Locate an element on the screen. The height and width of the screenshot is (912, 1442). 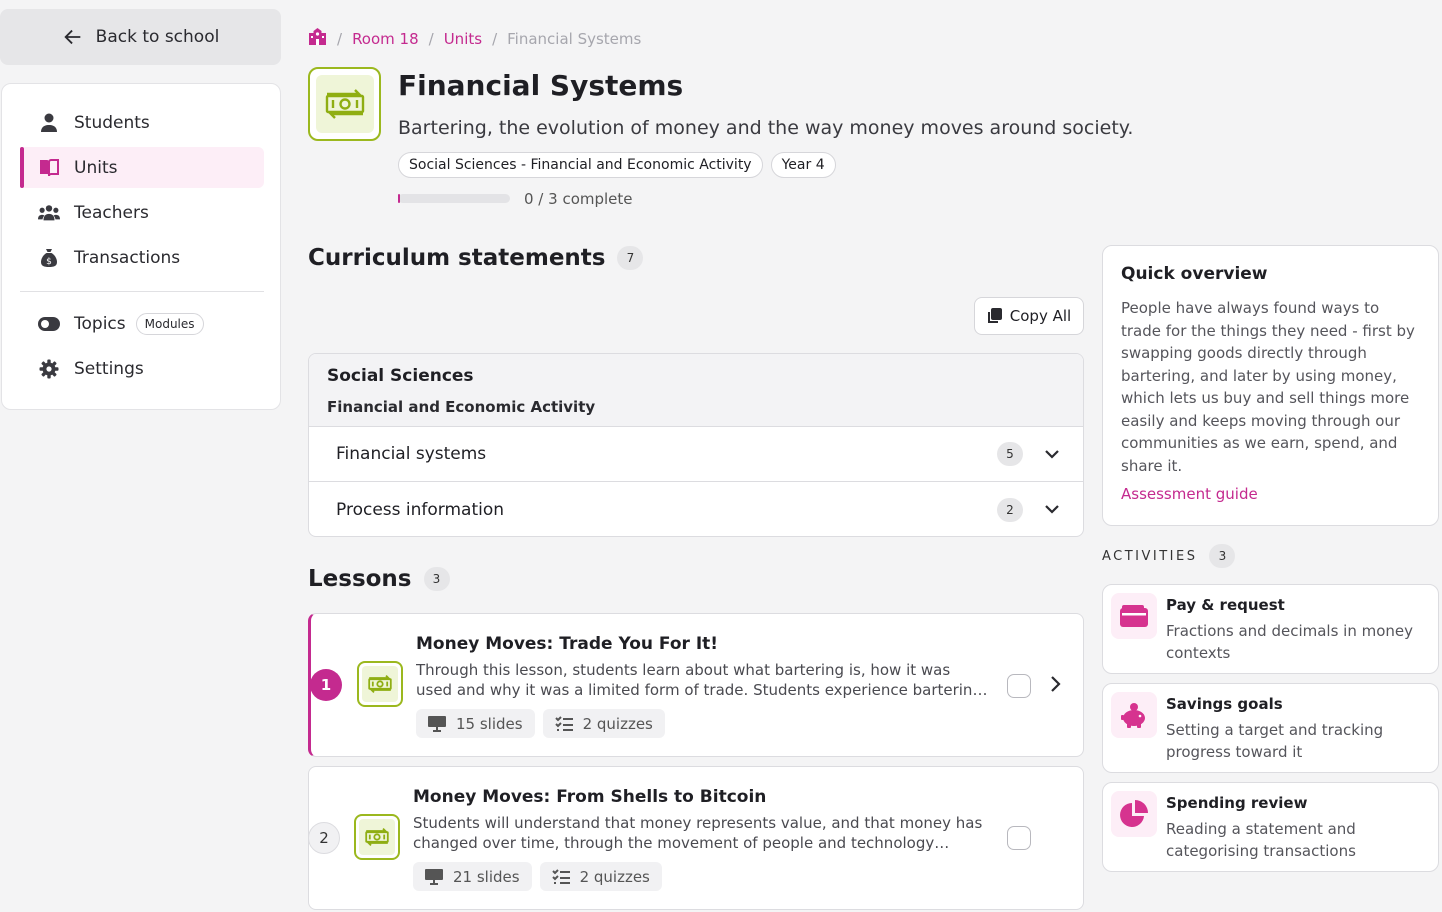
breadcrumb-current: Financial Systems is located at coordinates (574, 38).